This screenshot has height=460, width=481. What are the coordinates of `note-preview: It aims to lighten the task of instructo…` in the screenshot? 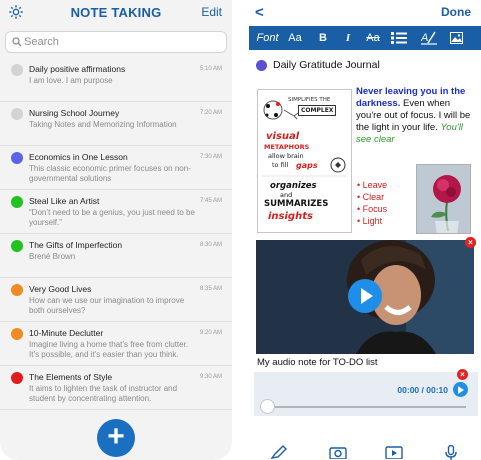 It's located at (103, 393).